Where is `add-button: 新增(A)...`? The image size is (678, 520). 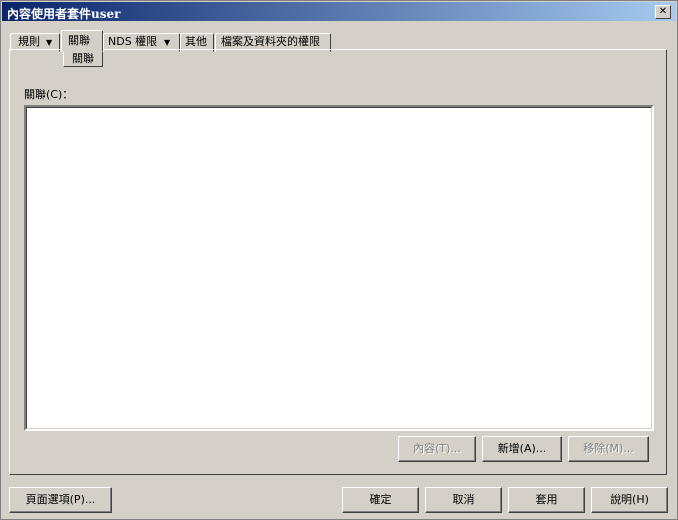
add-button: 新增(A)... is located at coordinates (522, 449).